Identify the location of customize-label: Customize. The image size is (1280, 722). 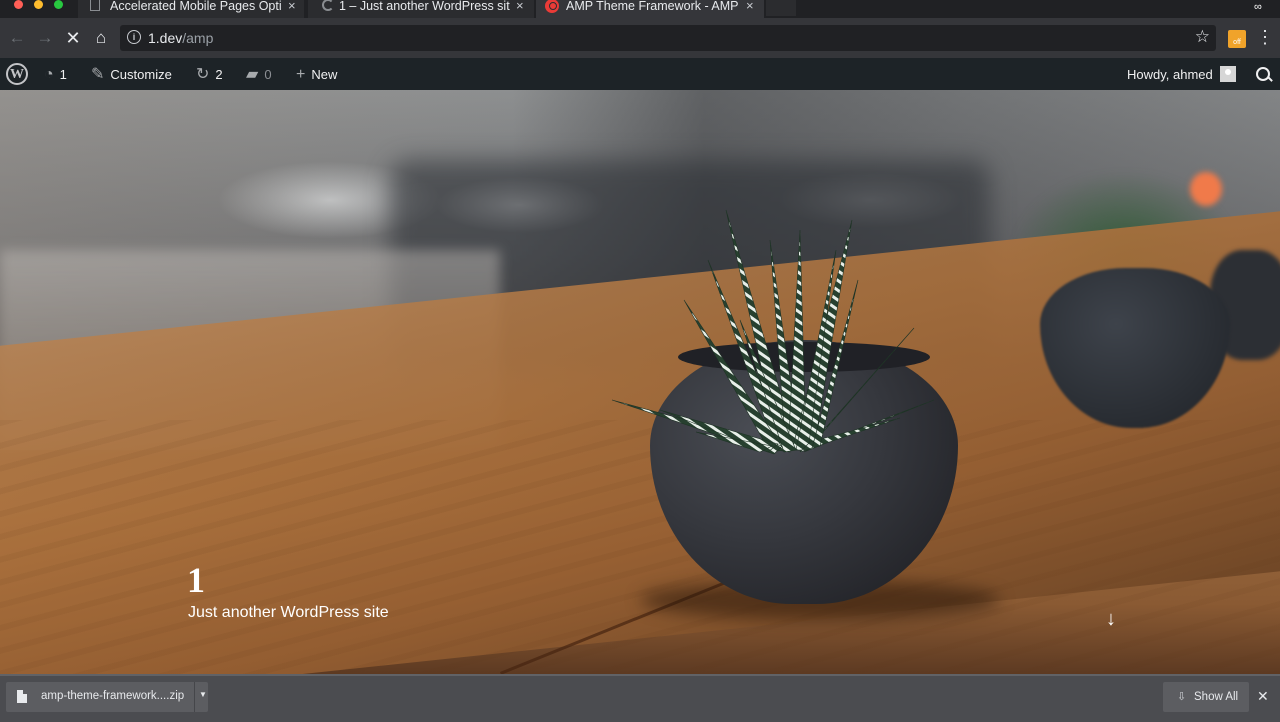
(141, 74).